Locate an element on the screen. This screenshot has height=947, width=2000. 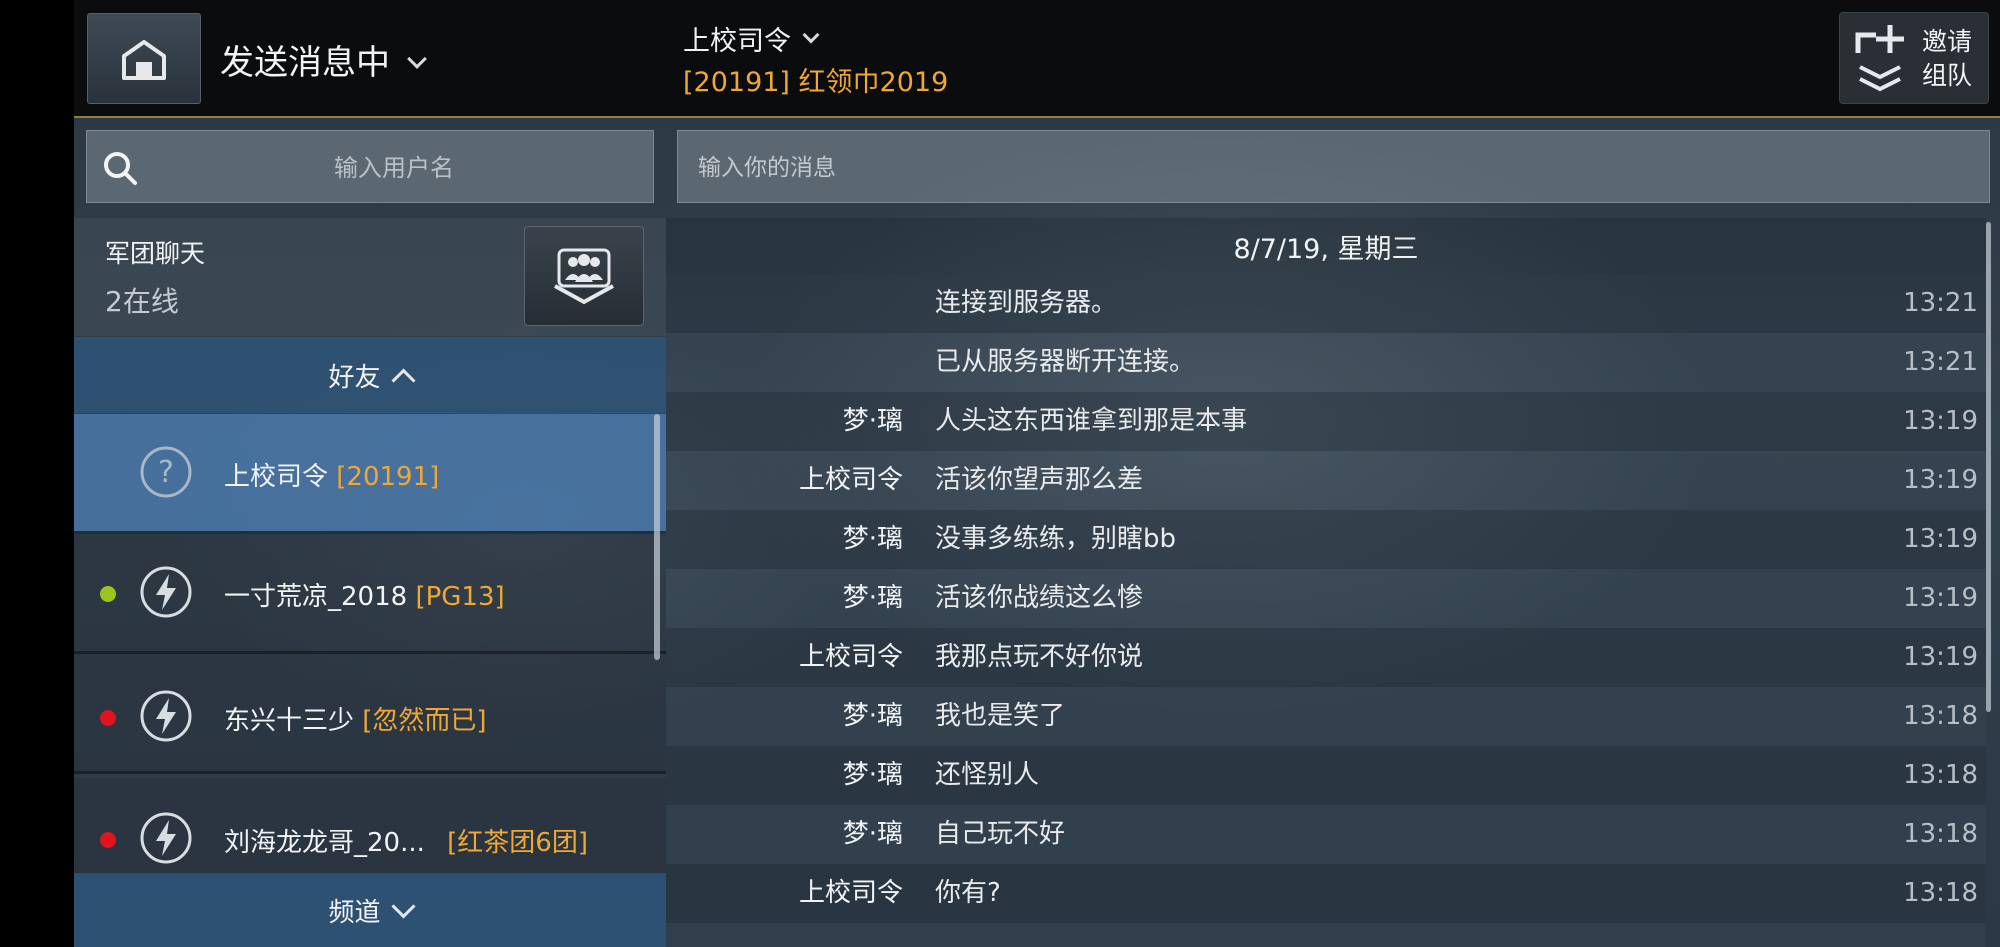
username-search-input is located at coordinates (394, 167).